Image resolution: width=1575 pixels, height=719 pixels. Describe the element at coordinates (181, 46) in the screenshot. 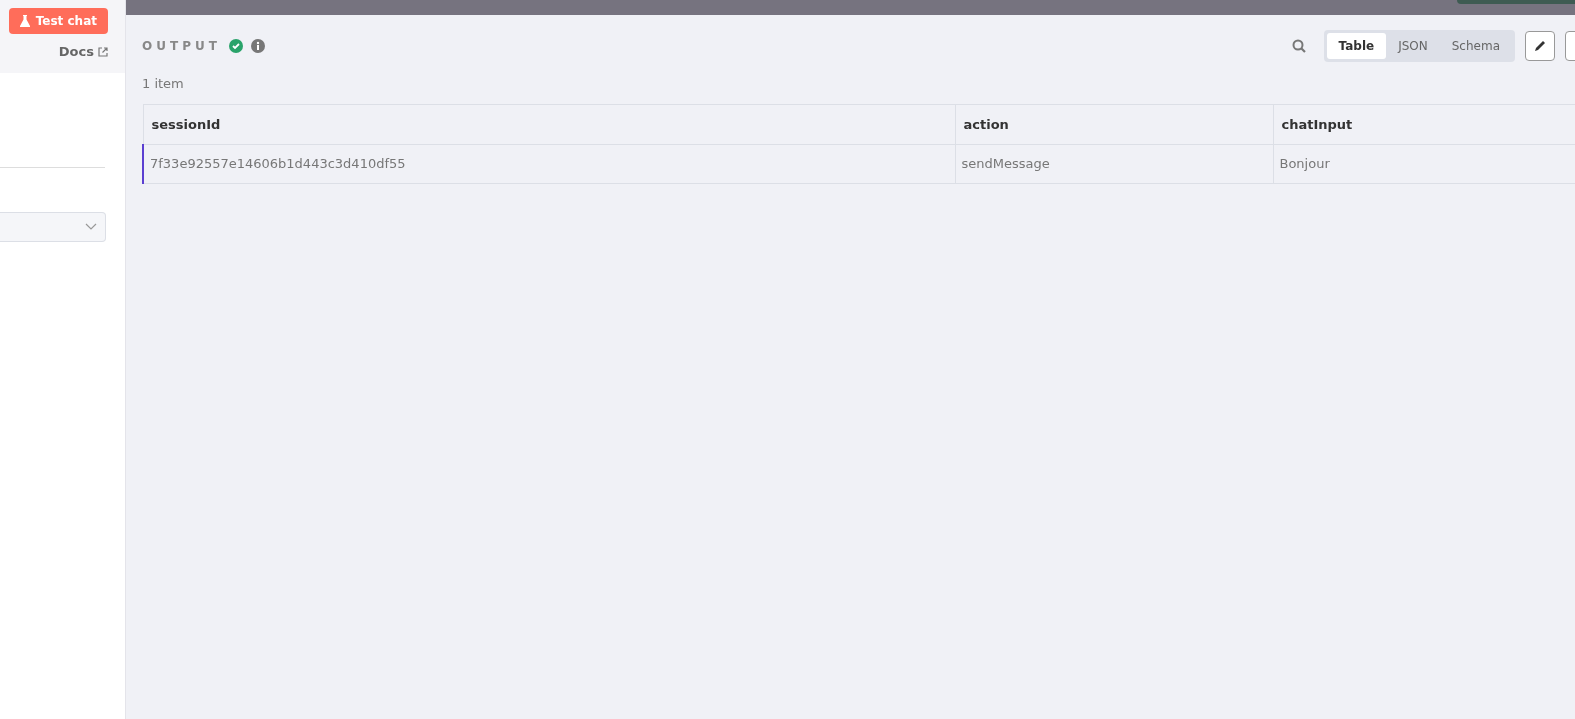

I see `output-title: OUTPUT` at that location.